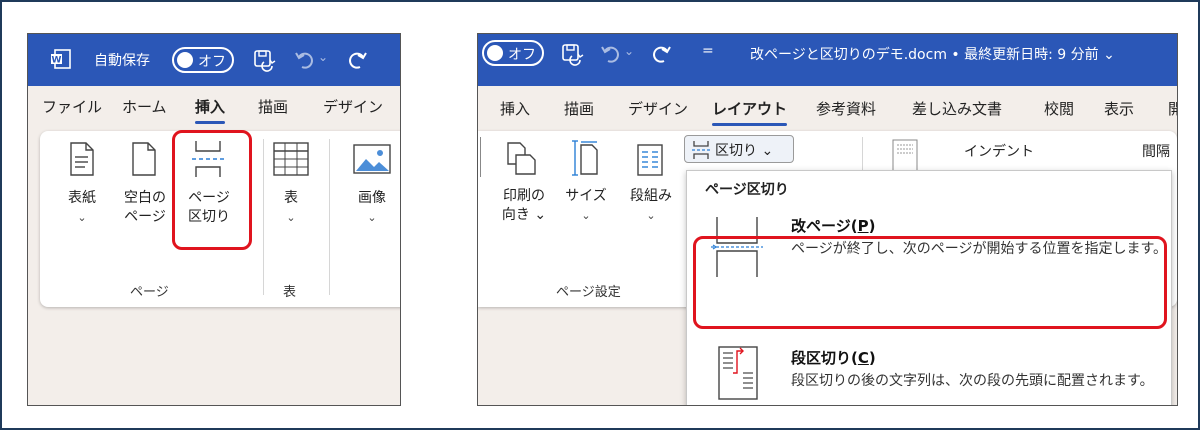 The height and width of the screenshot is (430, 1200). What do you see at coordinates (149, 292) in the screenshot?
I see `group-label-pages: ページ` at bounding box center [149, 292].